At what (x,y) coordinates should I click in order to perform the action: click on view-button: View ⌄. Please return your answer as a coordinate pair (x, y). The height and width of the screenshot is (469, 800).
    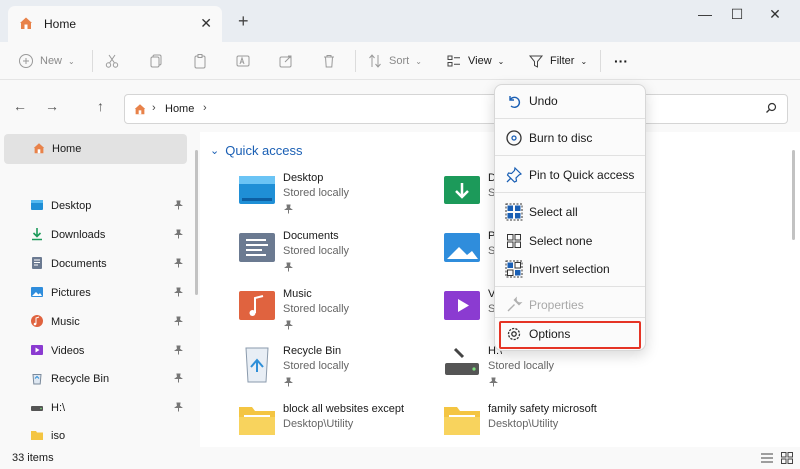
    Looking at the image, I should click on (475, 61).